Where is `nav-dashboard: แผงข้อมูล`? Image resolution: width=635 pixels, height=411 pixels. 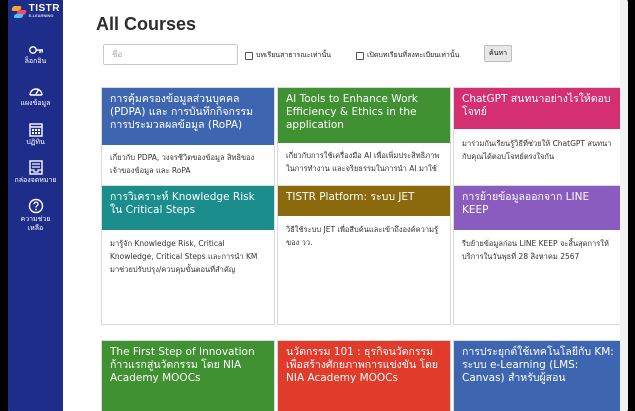
nav-dashboard: แผงข้อมูล is located at coordinates (35, 96).